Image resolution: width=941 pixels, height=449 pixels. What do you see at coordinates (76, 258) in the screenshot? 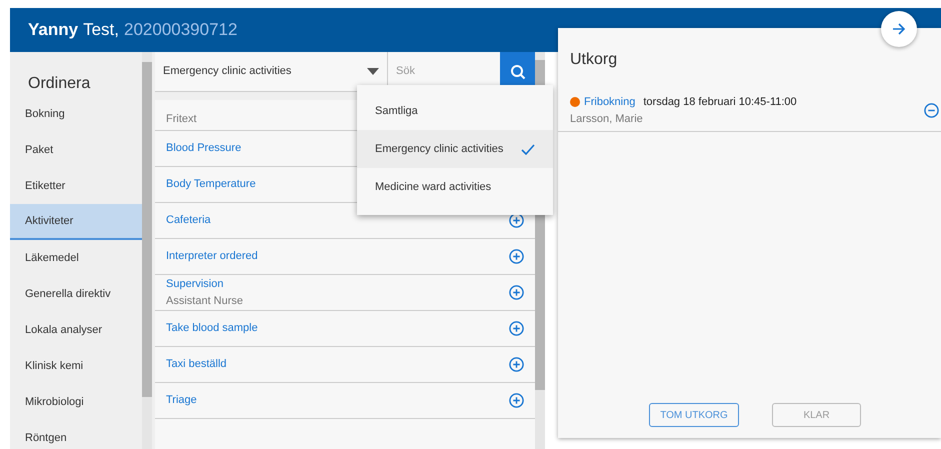
I see `sidebar-item: Läkemedel` at bounding box center [76, 258].